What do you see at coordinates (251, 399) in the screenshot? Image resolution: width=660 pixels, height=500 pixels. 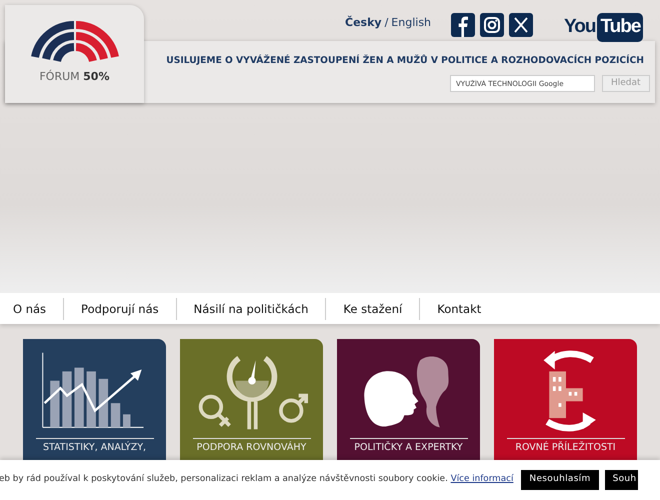 I see `category-tile: PODPORA ROVNOVÁHY` at bounding box center [251, 399].